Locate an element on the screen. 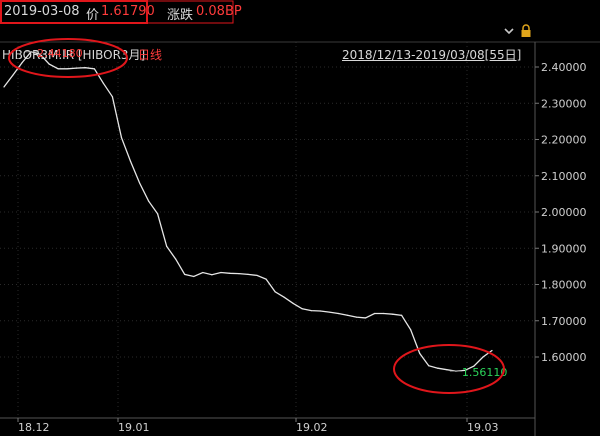 This screenshot has height=436, width=600. max-value-label: 2.44180 is located at coordinates (60, 53).